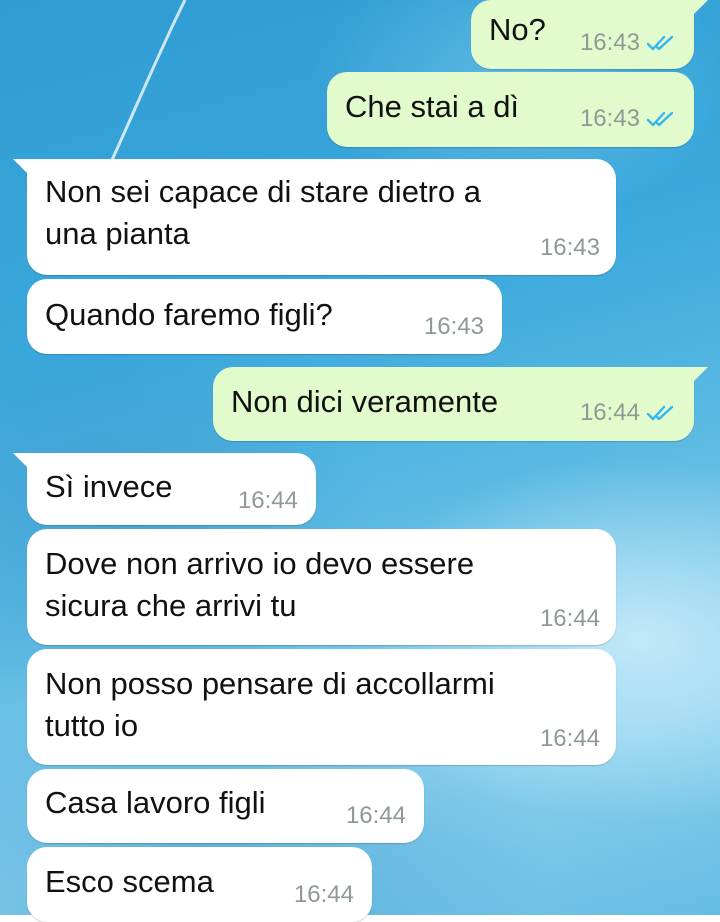 This screenshot has width=720, height=922. I want to click on message-text: Non posso pensare di accollarmi tutto io, so click(270, 704).